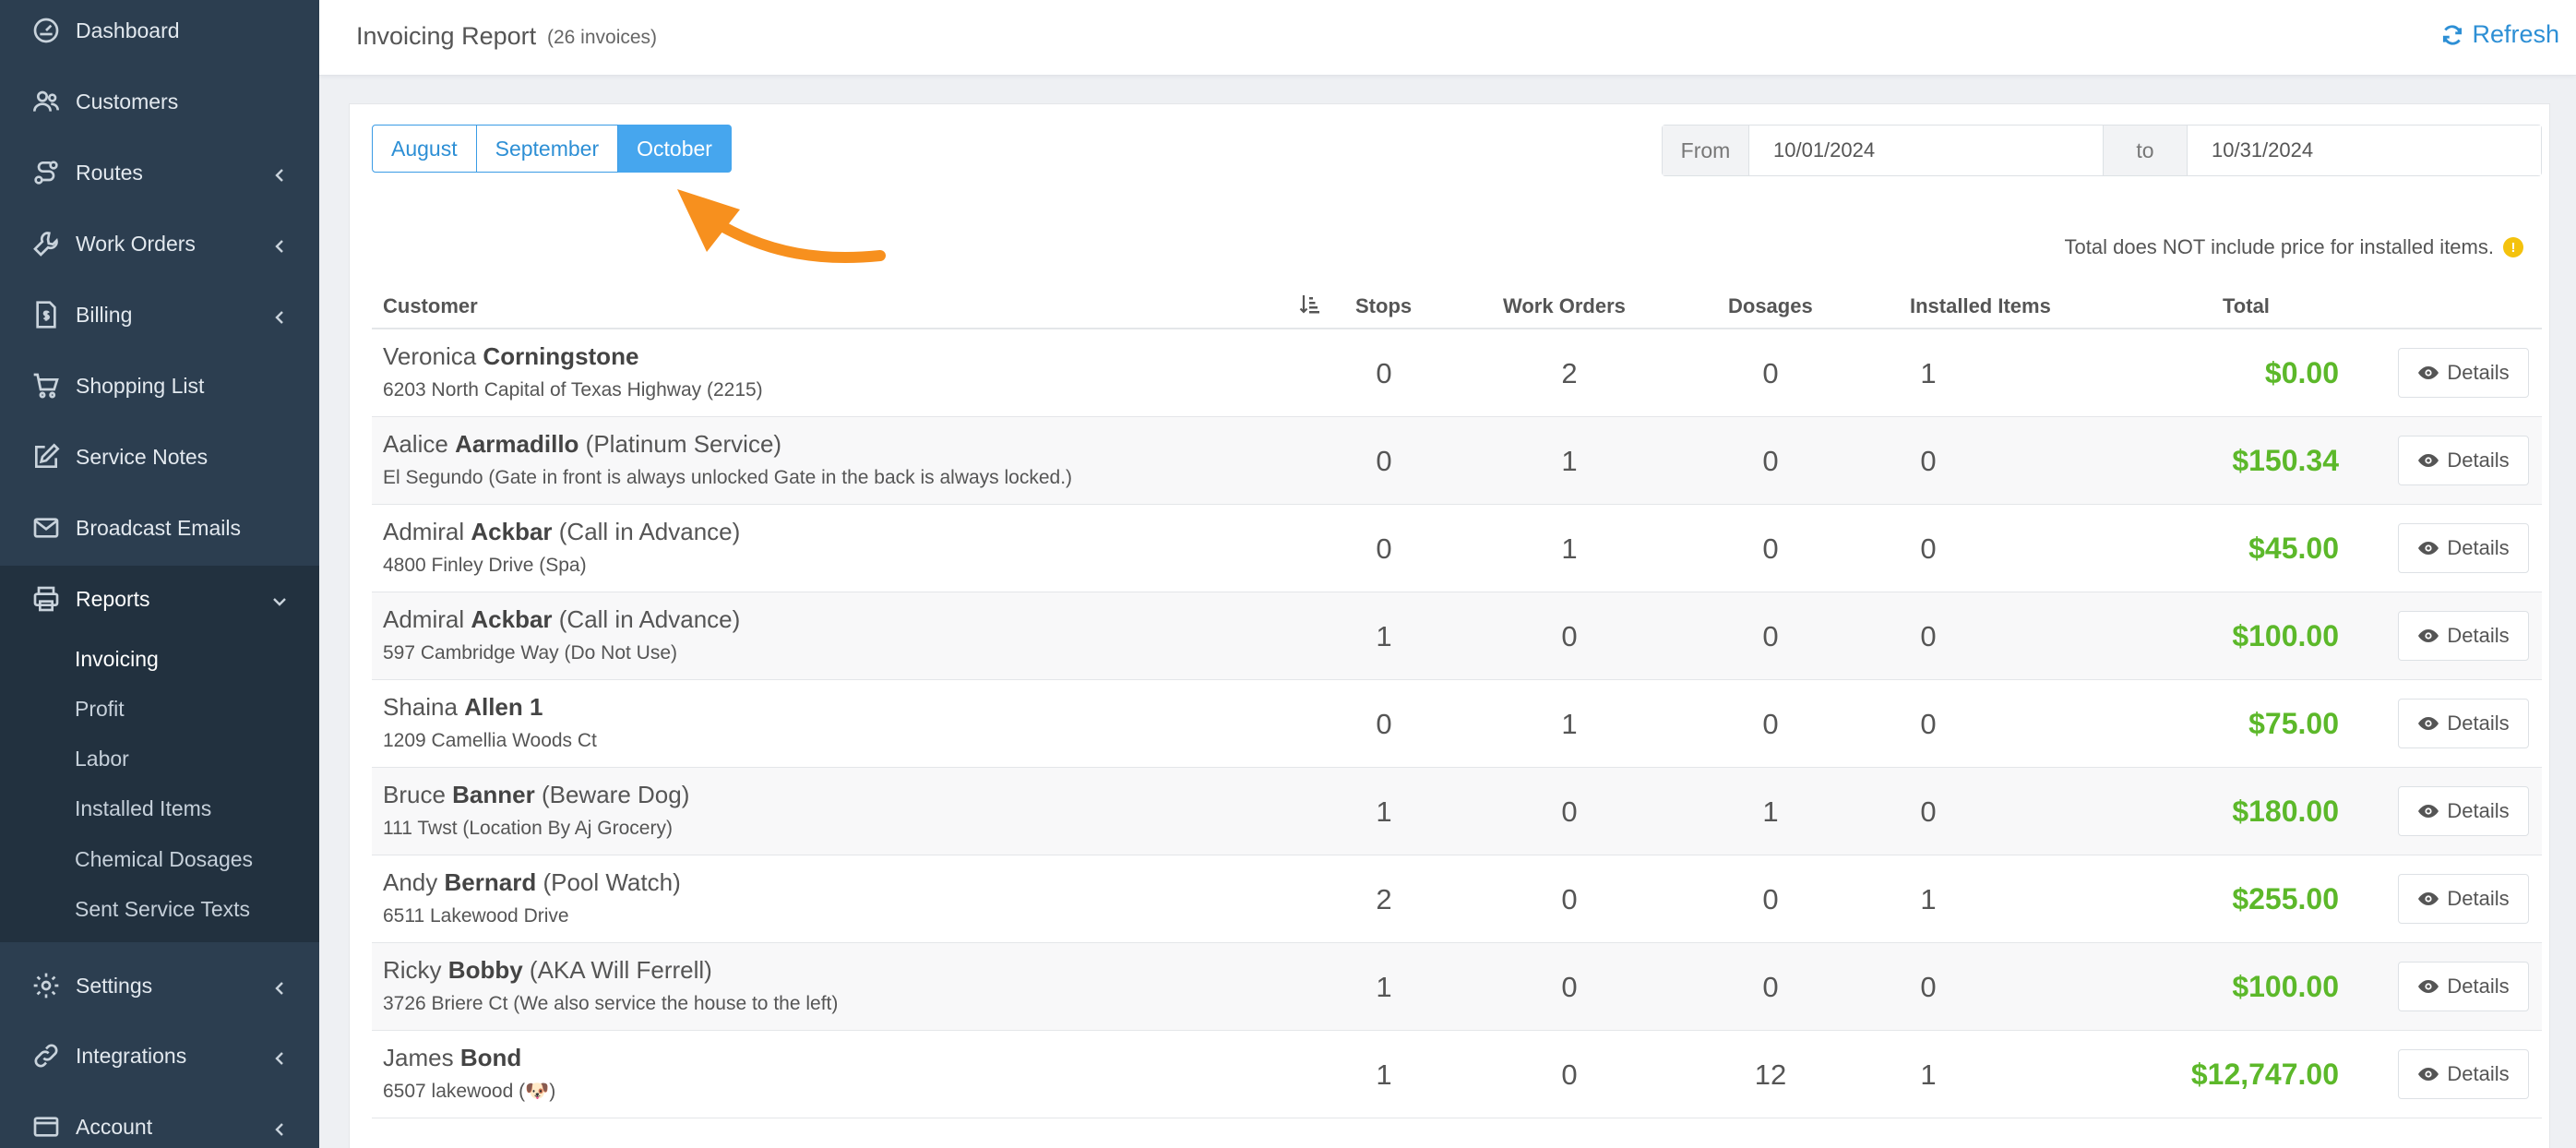  Describe the element at coordinates (159, 528) in the screenshot. I see `sidebar-item-broadcast-emails: Broadcast Emails` at that location.